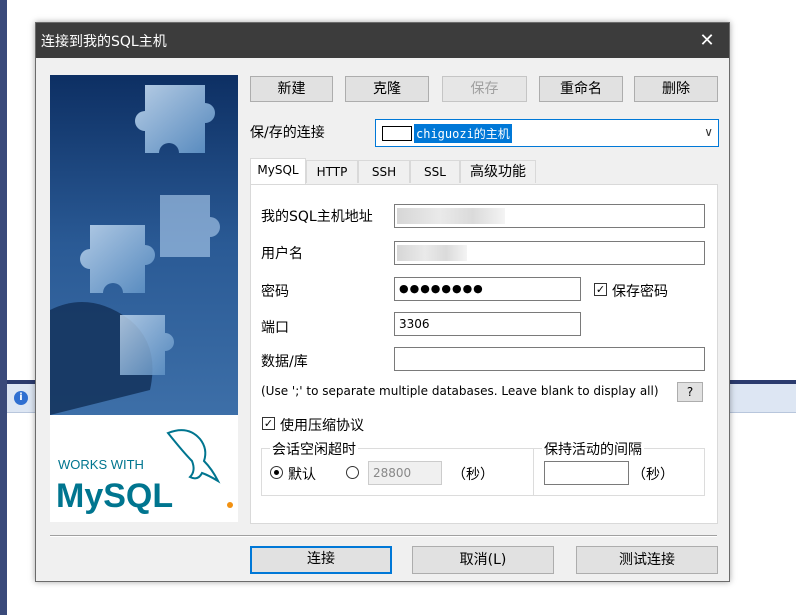 The image size is (796, 615). Describe the element at coordinates (483, 560) in the screenshot. I see `cancel-button: 取消(L)` at that location.